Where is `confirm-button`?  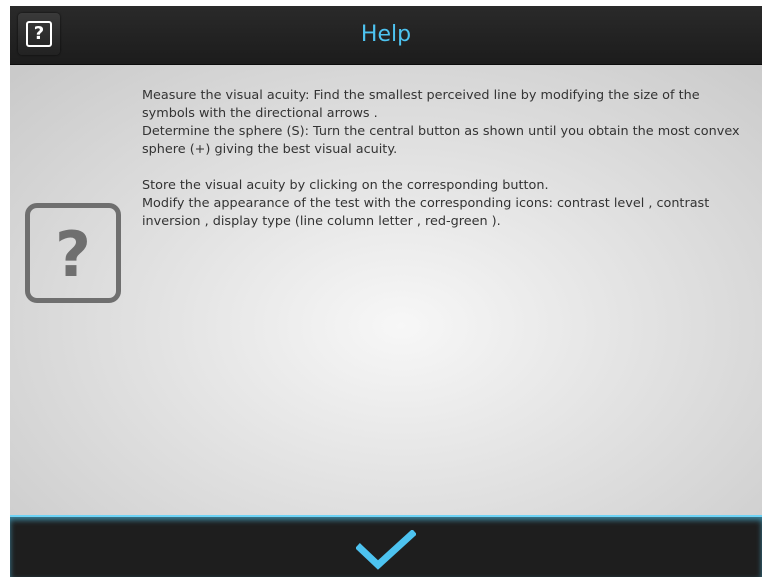 confirm-button is located at coordinates (386, 547).